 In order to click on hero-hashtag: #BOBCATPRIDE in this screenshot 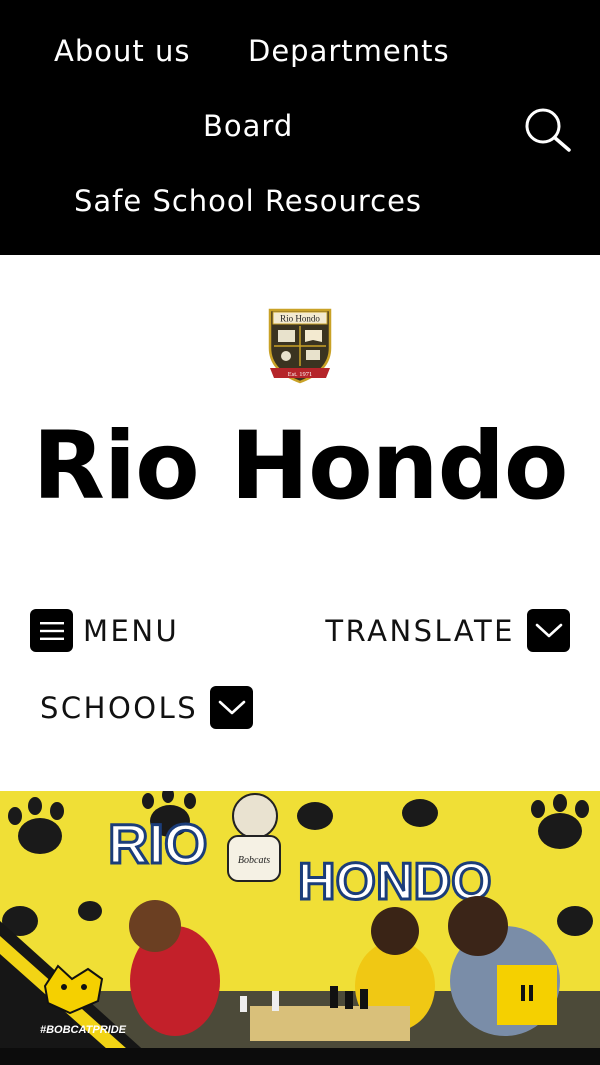, I will do `click(83, 1030)`.